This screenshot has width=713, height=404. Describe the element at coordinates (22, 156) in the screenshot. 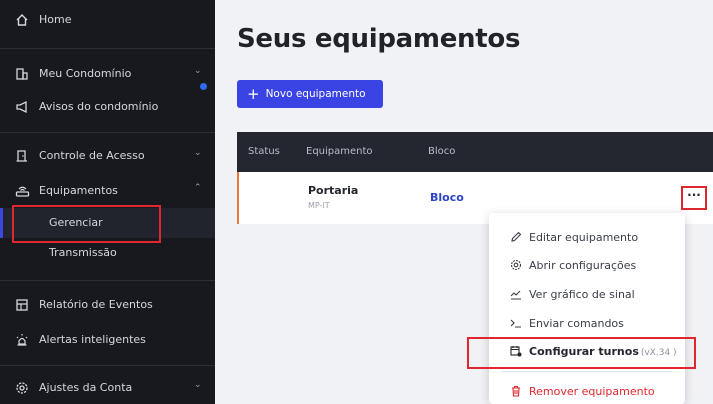

I see `door-icon` at that location.